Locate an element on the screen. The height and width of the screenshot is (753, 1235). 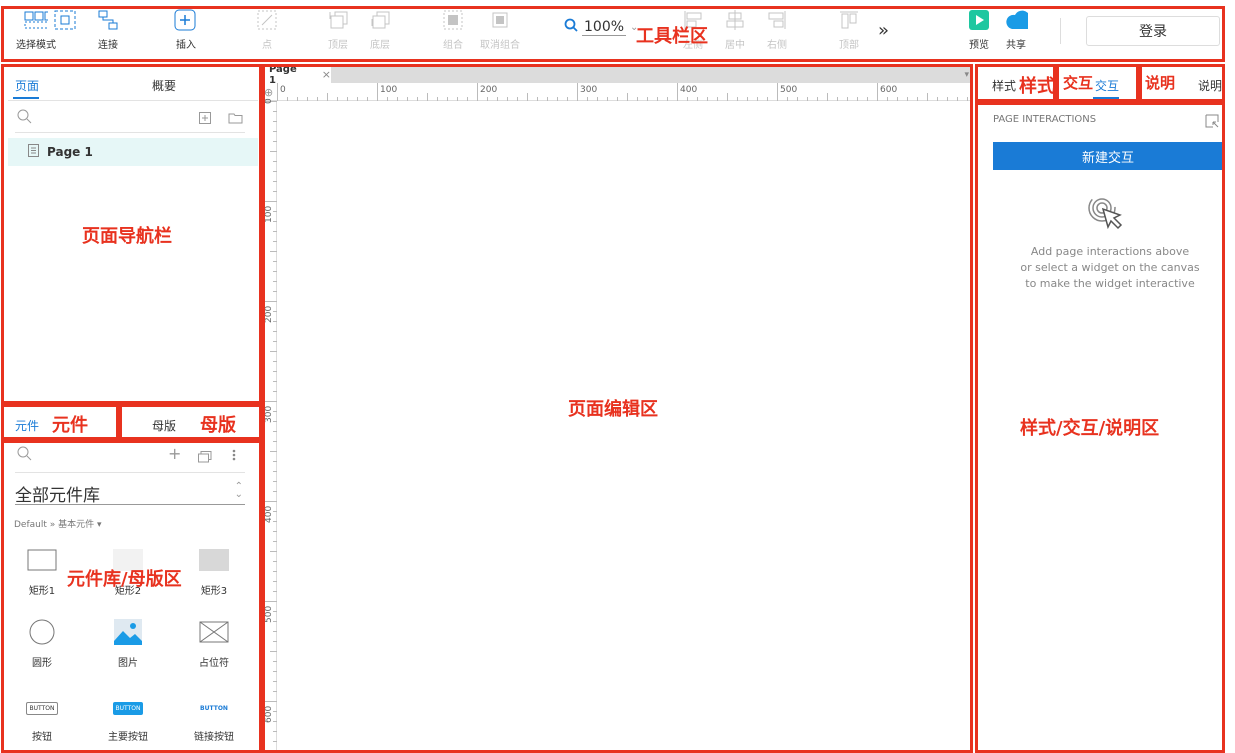
new-interaction-button: 新建交互 is located at coordinates (1108, 156).